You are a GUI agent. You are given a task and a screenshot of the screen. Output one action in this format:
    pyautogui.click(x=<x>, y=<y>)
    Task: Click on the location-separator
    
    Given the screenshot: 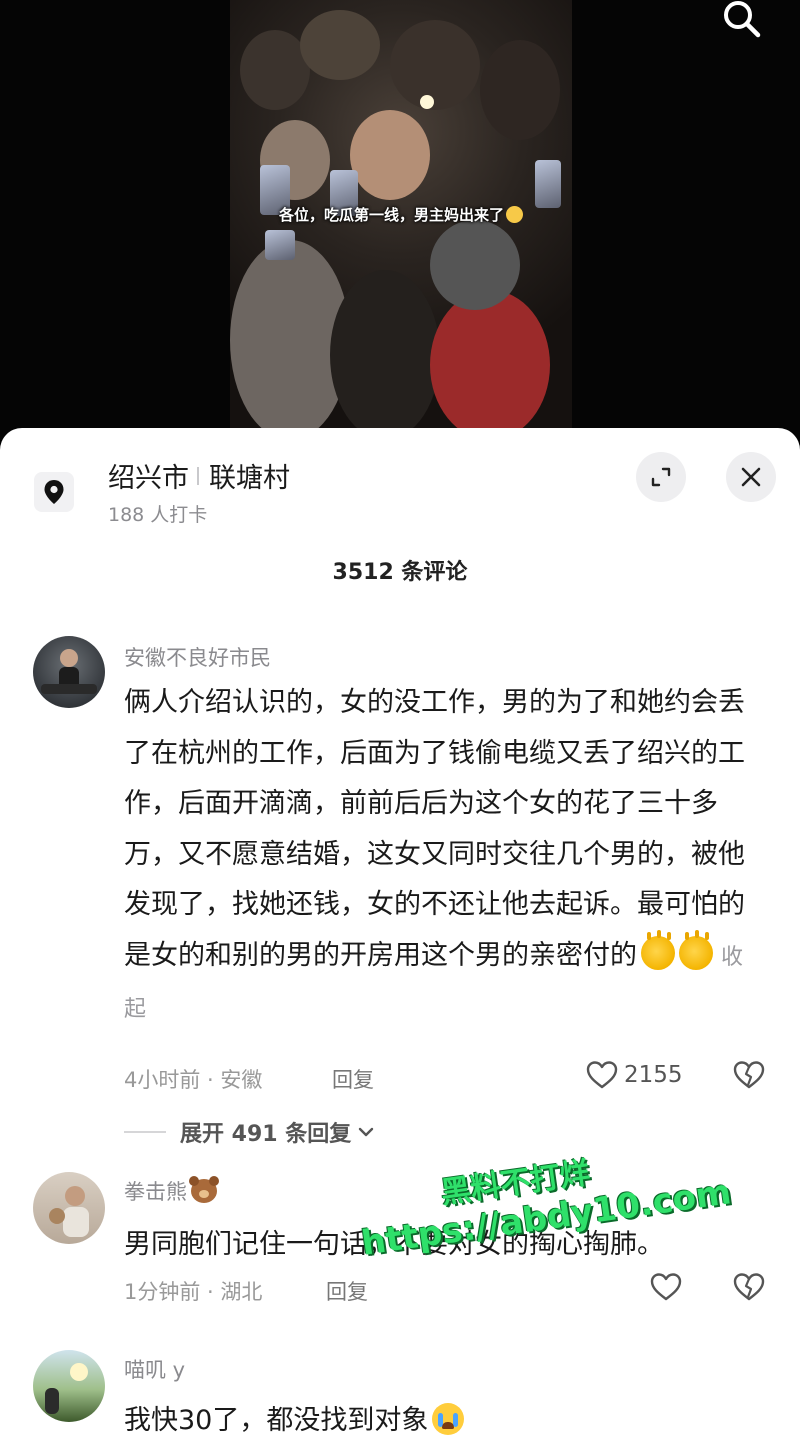 What is the action you would take?
    pyautogui.click(x=198, y=475)
    